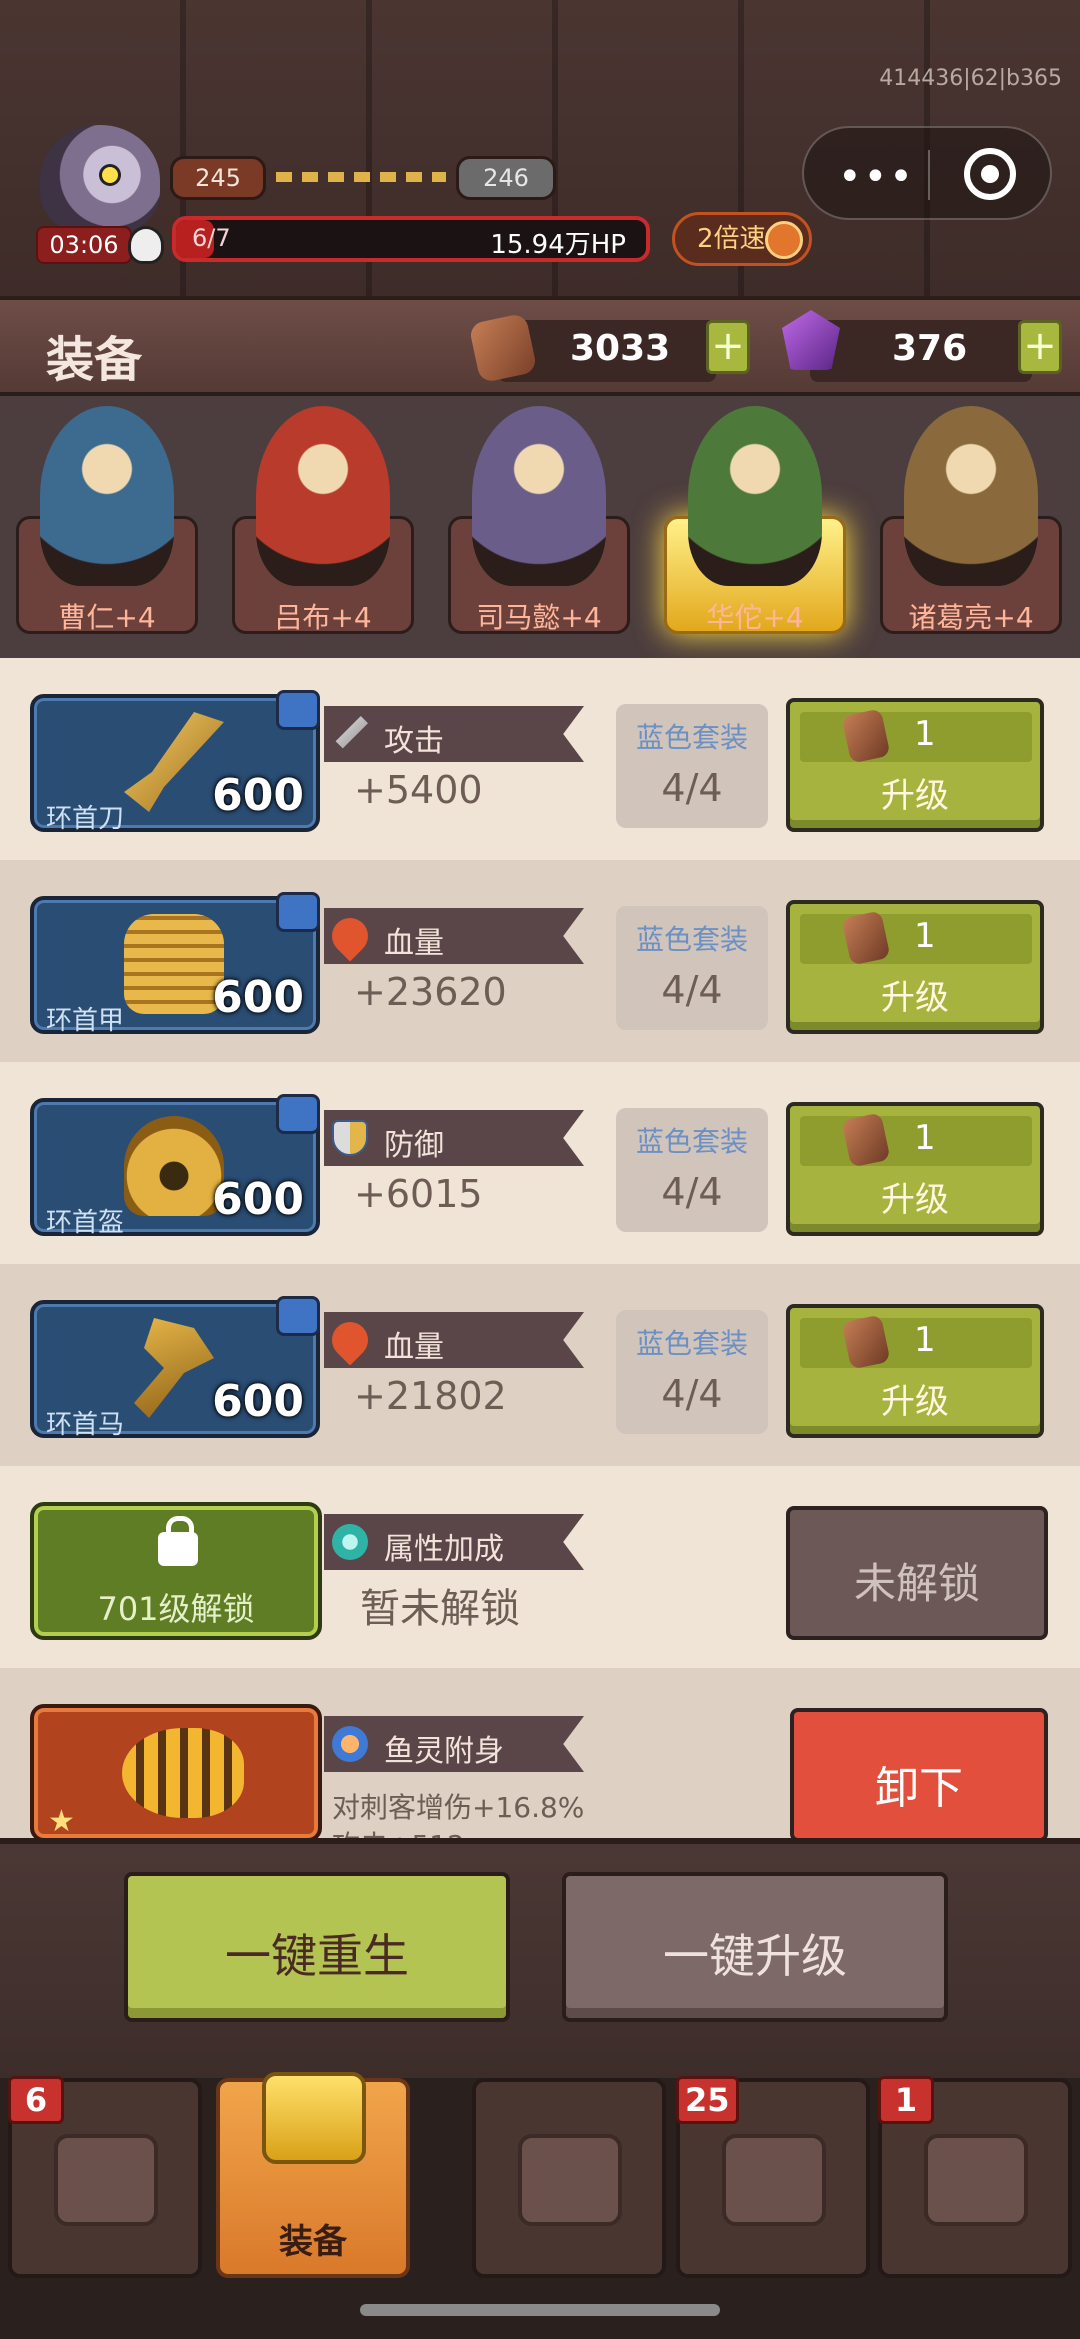 The height and width of the screenshot is (2339, 1080). Describe the element at coordinates (317, 1956) in the screenshot. I see `rebirth-all-label: 一键重生` at that location.